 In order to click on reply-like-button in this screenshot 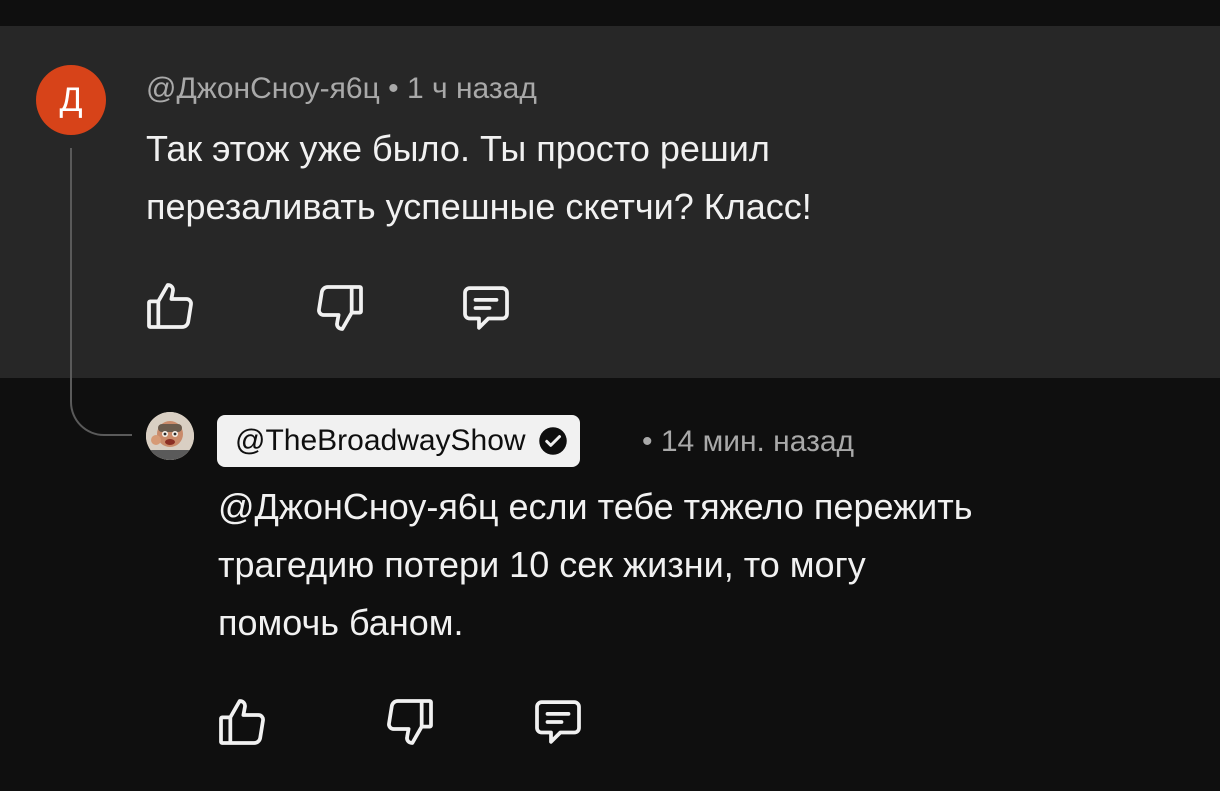, I will do `click(242, 722)`.